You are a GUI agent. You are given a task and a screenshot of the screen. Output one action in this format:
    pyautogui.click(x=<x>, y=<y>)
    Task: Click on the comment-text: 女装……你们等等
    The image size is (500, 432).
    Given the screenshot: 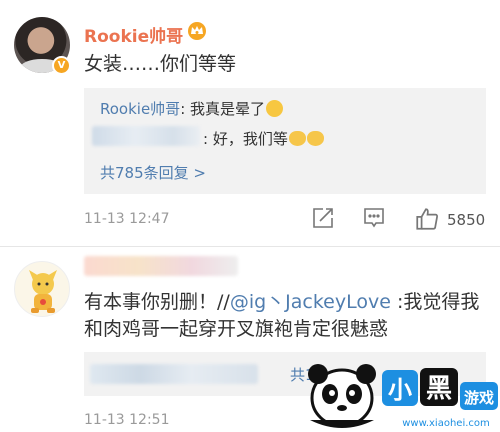 What is the action you would take?
    pyautogui.click(x=160, y=64)
    